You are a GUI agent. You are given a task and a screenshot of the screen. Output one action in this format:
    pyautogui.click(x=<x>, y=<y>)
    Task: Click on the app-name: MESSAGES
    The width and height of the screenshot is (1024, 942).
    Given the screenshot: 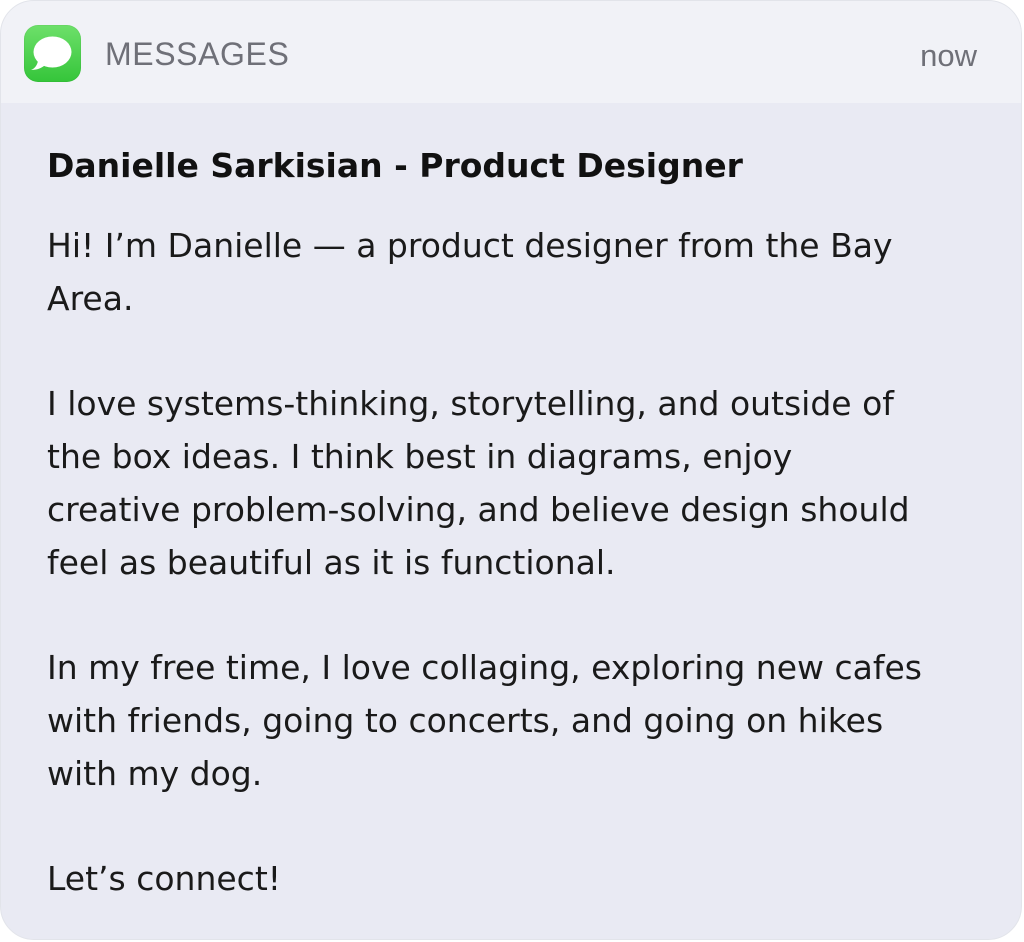 What is the action you would take?
    pyautogui.click(x=197, y=54)
    